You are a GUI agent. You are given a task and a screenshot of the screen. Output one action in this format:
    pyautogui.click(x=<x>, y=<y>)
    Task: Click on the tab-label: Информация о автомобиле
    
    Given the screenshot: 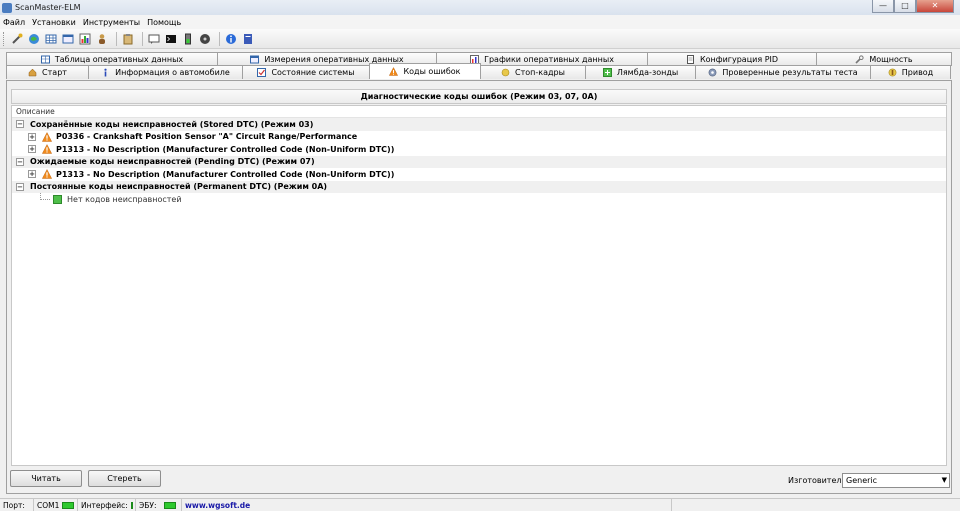 What is the action you would take?
    pyautogui.click(x=172, y=72)
    